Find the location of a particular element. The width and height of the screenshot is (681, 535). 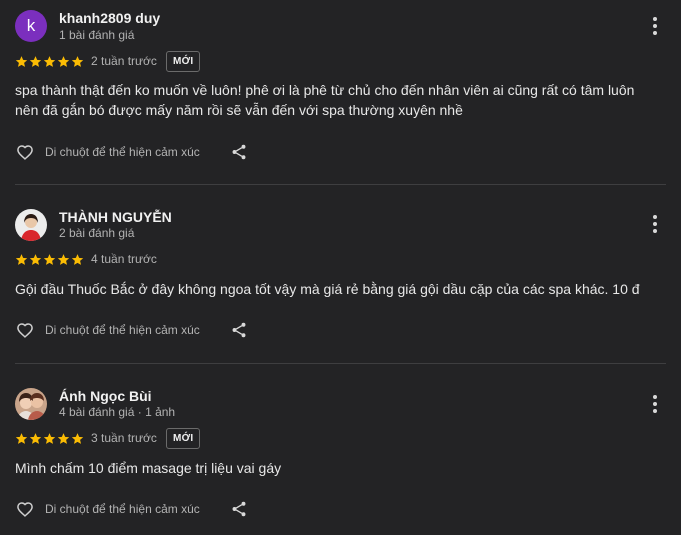

reviewer-name: Ánh Ngọc Bùi is located at coordinates (105, 396).